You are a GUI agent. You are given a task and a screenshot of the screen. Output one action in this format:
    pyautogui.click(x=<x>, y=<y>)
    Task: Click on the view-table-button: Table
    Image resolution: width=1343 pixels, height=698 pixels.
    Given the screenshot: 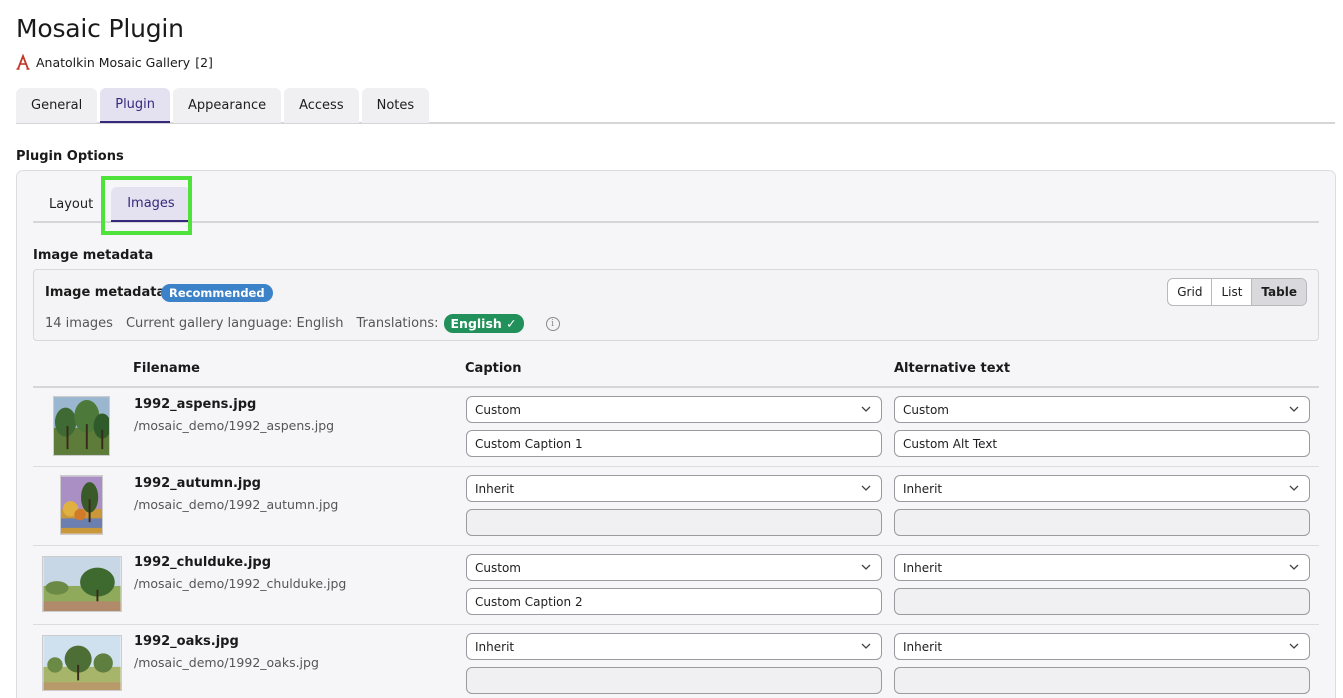 What is the action you would take?
    pyautogui.click(x=1279, y=292)
    